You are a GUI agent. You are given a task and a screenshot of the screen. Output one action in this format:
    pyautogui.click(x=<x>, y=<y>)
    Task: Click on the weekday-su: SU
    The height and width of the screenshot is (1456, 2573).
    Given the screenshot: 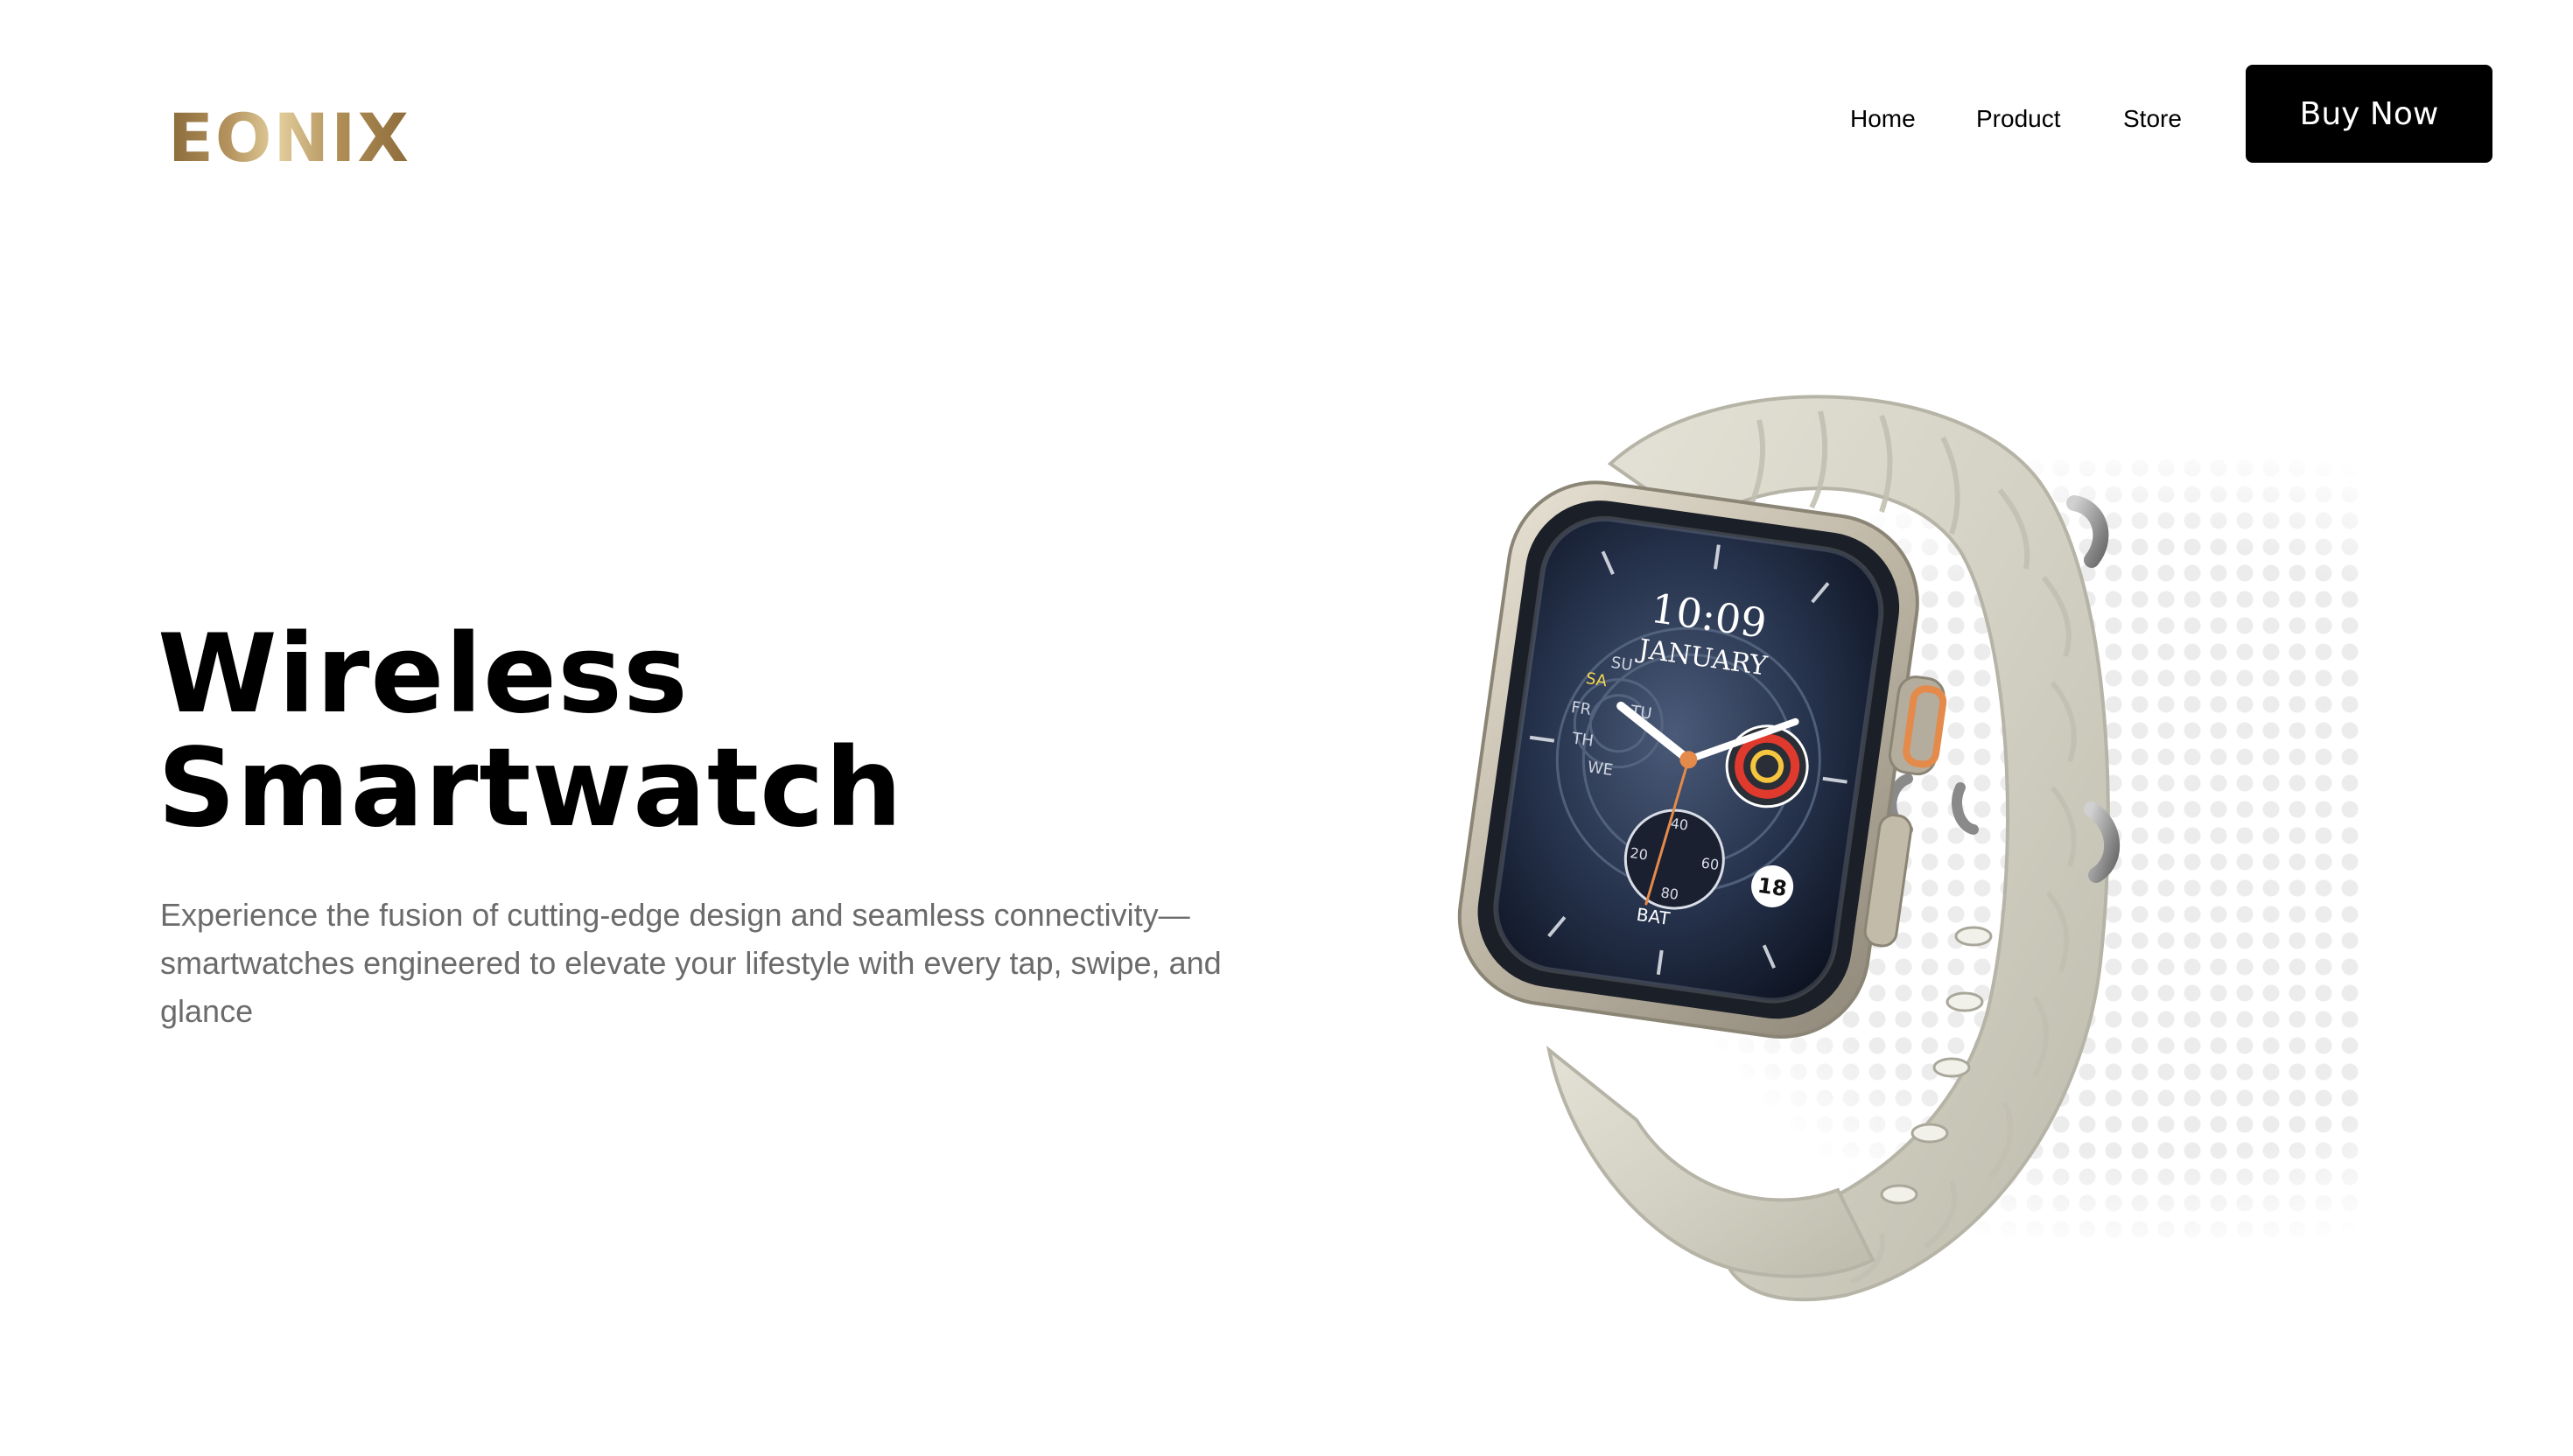 What is the action you would take?
    pyautogui.click(x=1621, y=664)
    